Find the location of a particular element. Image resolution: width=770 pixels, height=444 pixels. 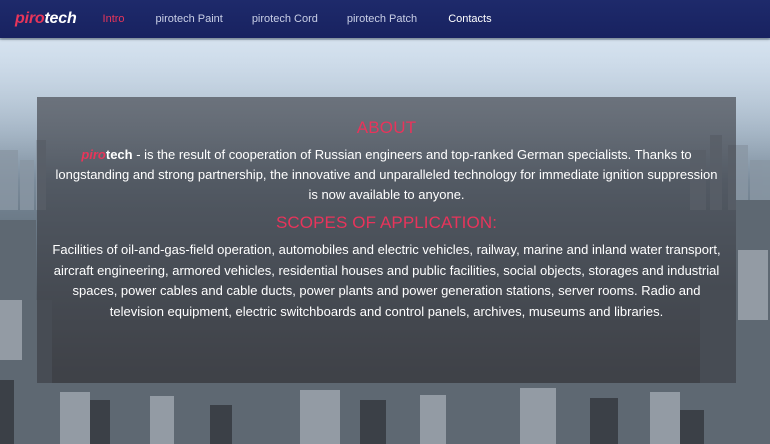

nav-item-pirotech-patch: pirotech Patch is located at coordinates (382, 19).